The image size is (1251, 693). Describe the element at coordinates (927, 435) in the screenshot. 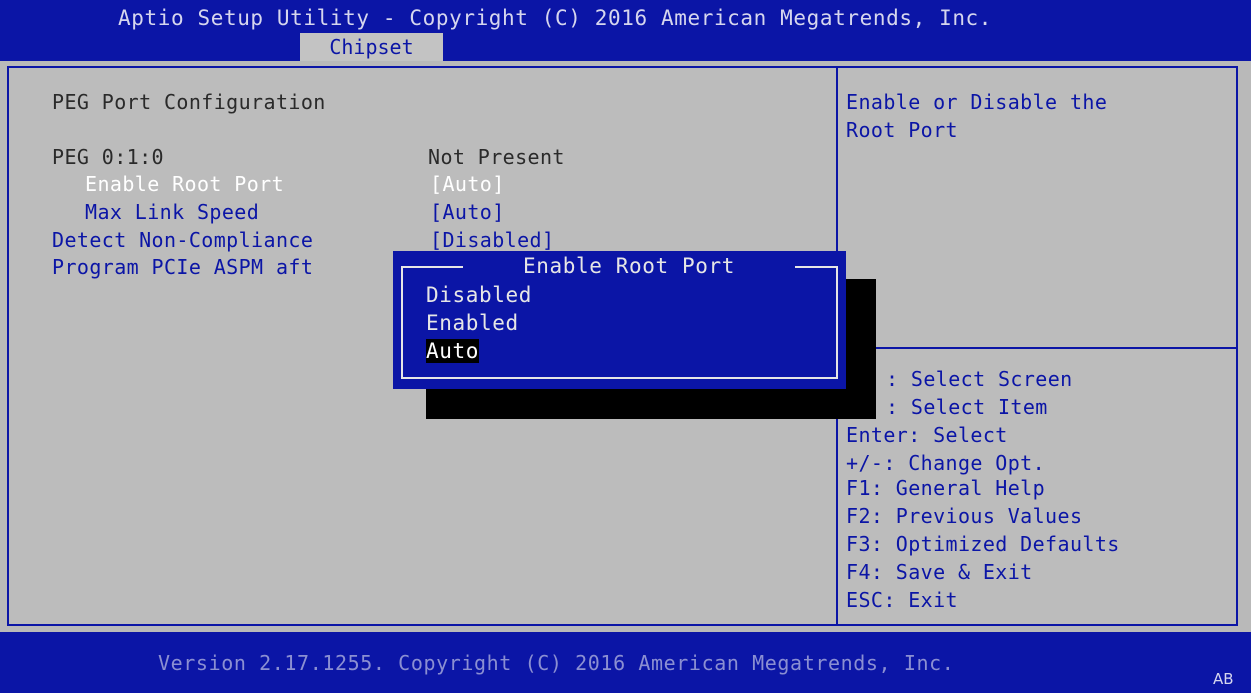

I see `key-hint-enter: Enter: Select` at that location.